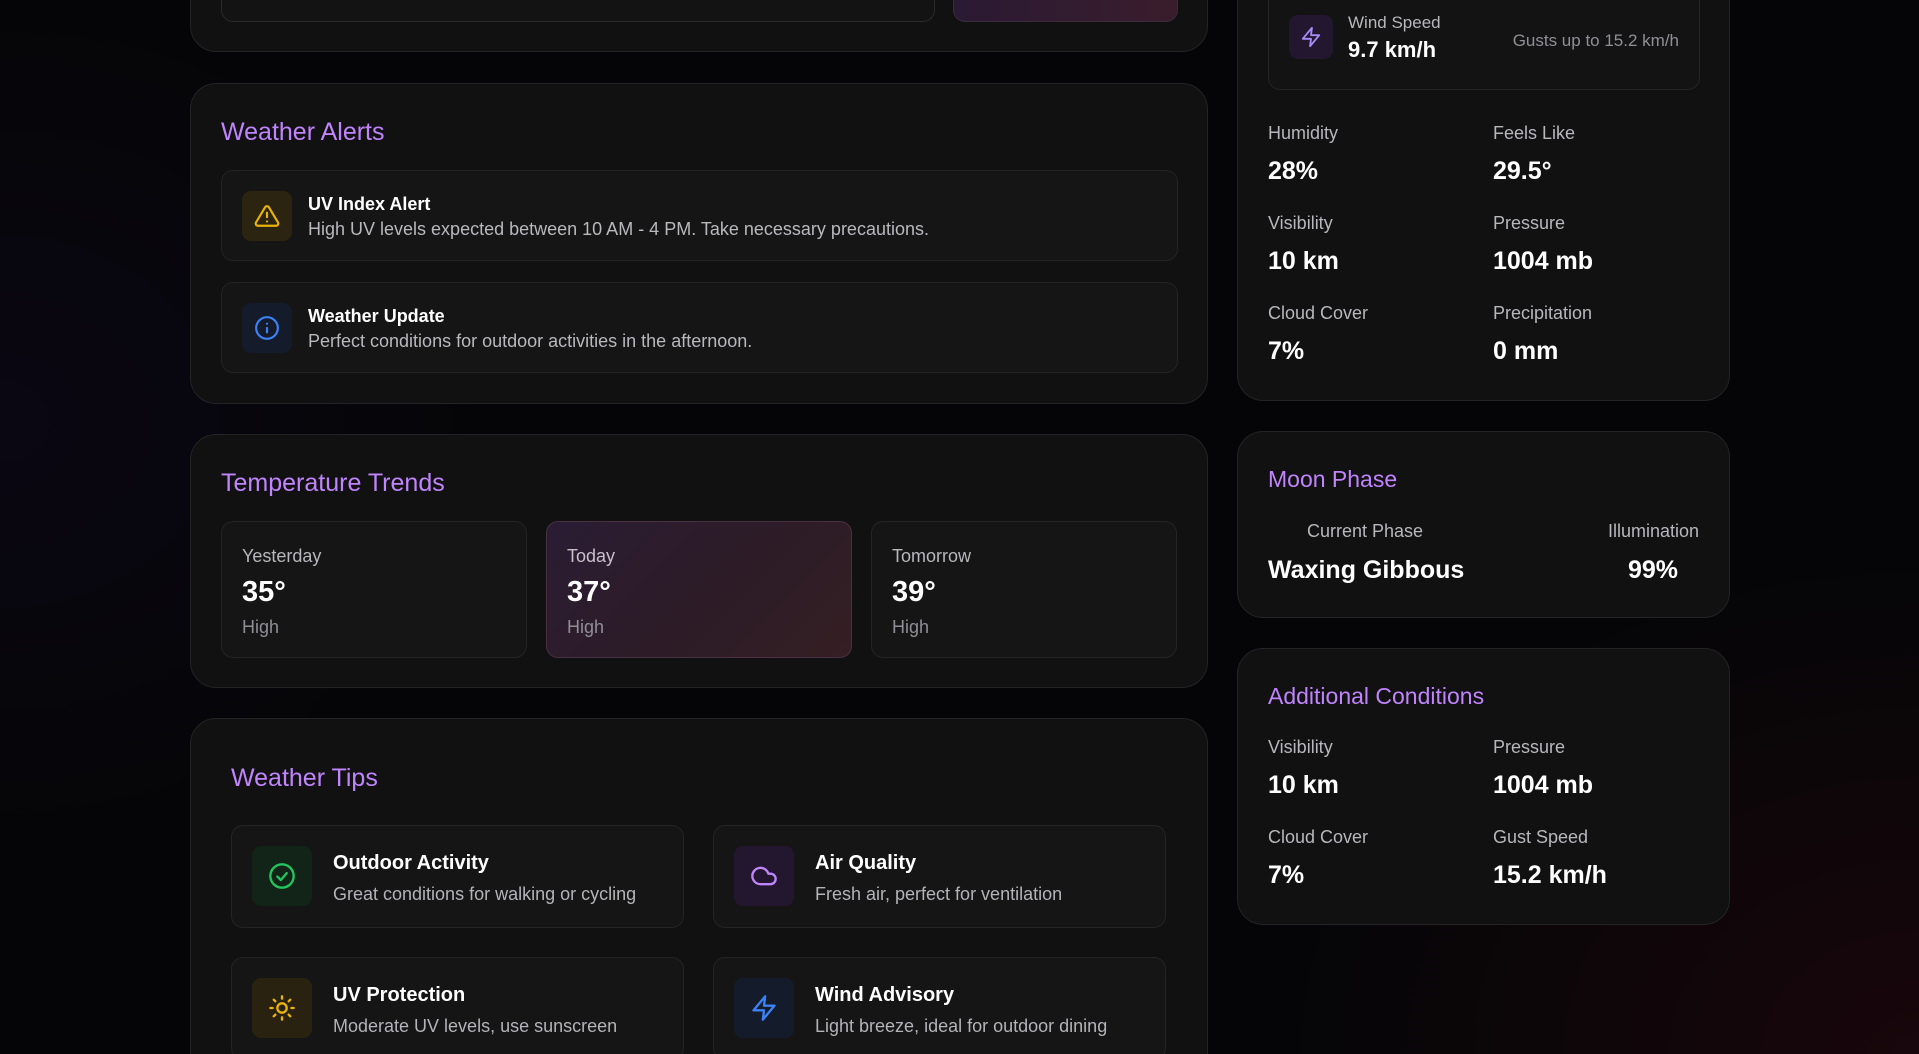 The image size is (1919, 1054). I want to click on moon-phase-value: Waxing Gibbous, so click(1366, 570).